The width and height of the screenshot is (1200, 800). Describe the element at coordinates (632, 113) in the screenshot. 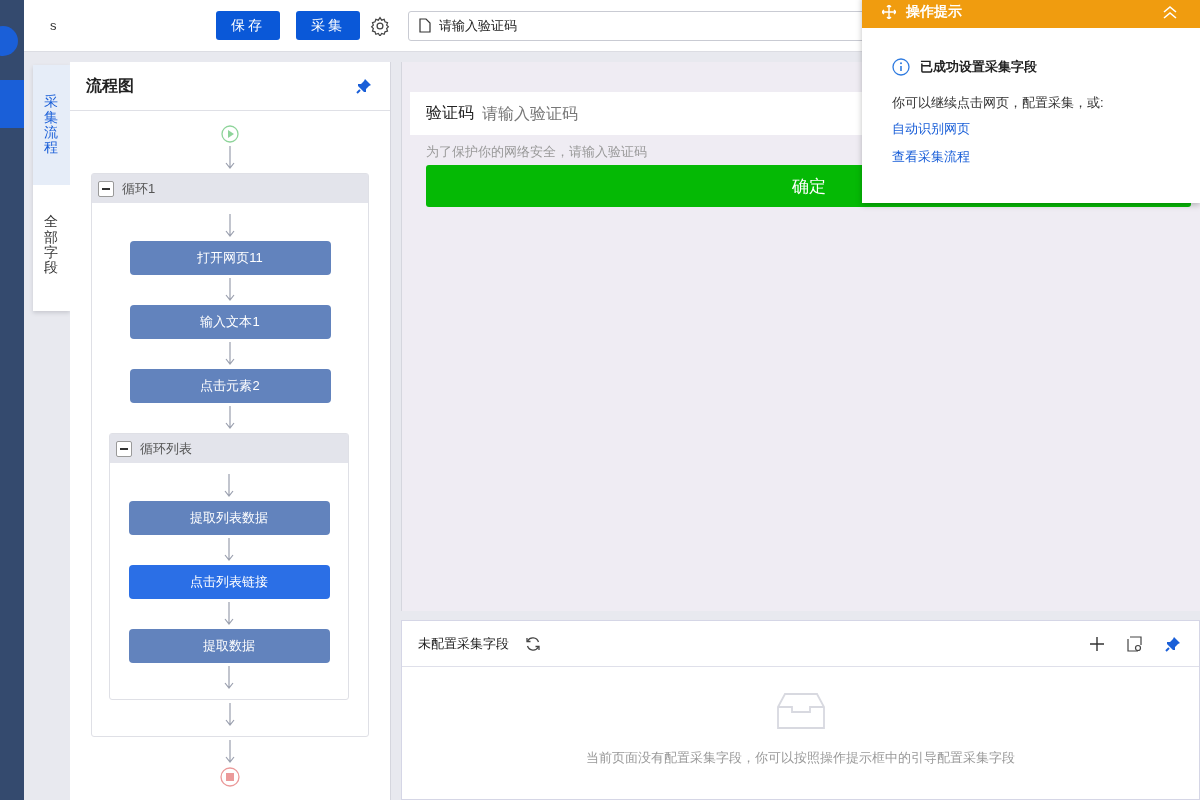

I see `captcha-field: 请输入验证码` at that location.